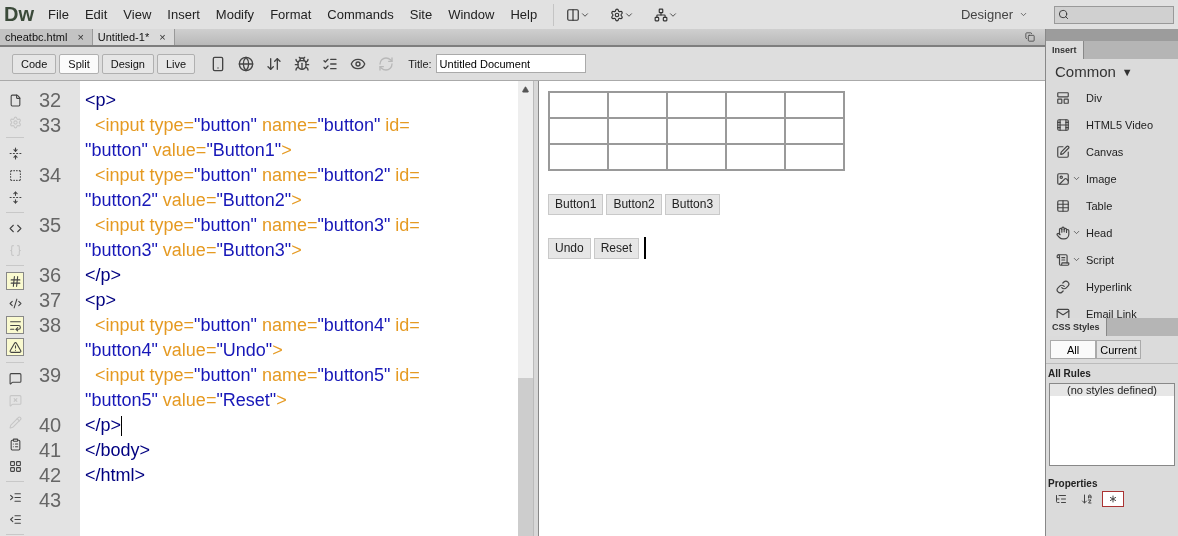 The height and width of the screenshot is (536, 1178). What do you see at coordinates (1063, 259) in the screenshot?
I see `scroll-icon` at bounding box center [1063, 259].